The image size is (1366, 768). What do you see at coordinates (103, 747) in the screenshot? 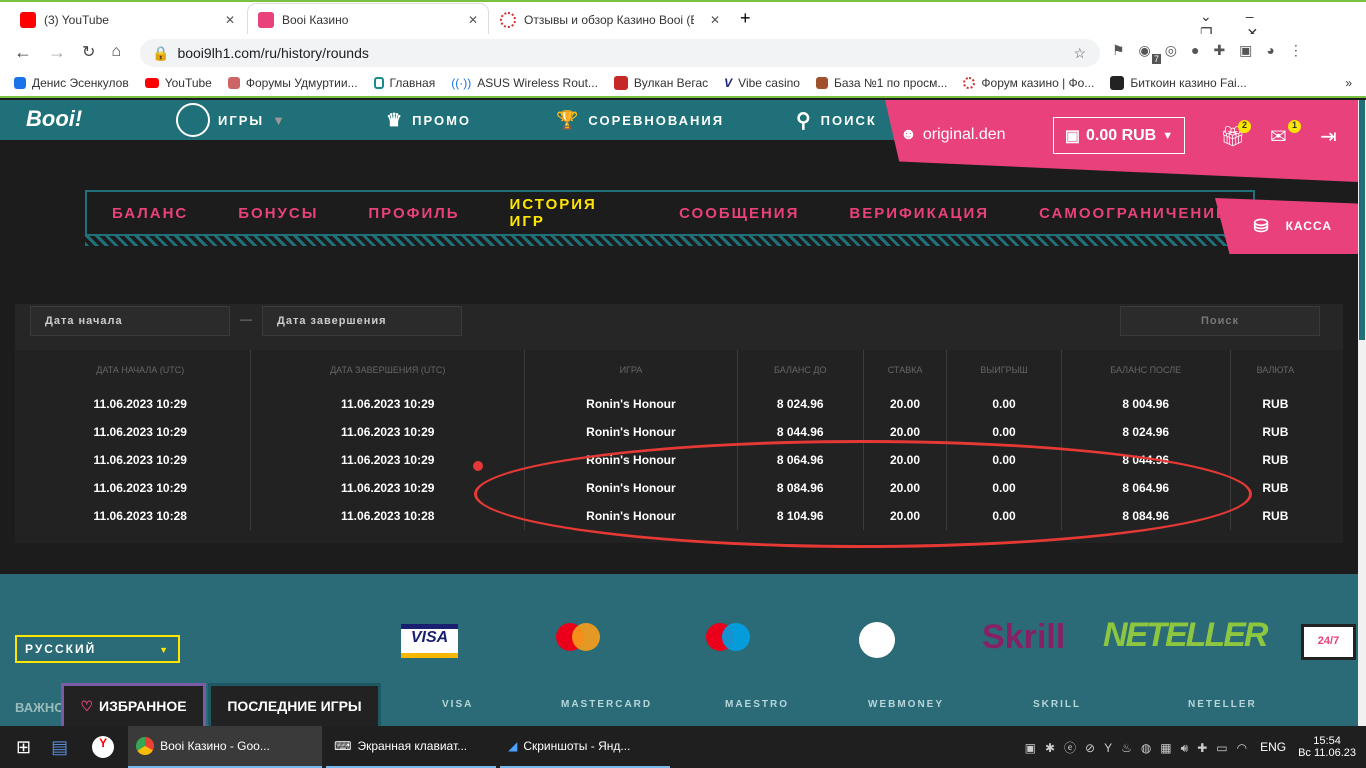
I see `yandex-icon: Y` at bounding box center [103, 747].